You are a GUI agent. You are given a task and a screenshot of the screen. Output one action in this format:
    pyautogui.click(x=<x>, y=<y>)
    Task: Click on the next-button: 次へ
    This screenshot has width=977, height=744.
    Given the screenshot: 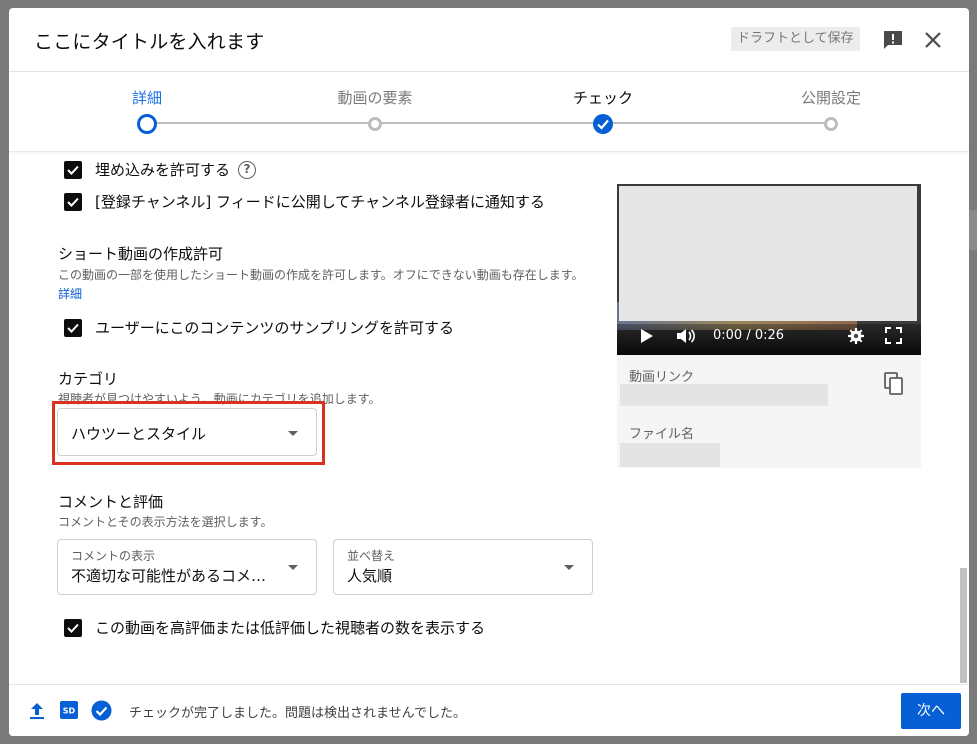 What is the action you would take?
    pyautogui.click(x=931, y=711)
    